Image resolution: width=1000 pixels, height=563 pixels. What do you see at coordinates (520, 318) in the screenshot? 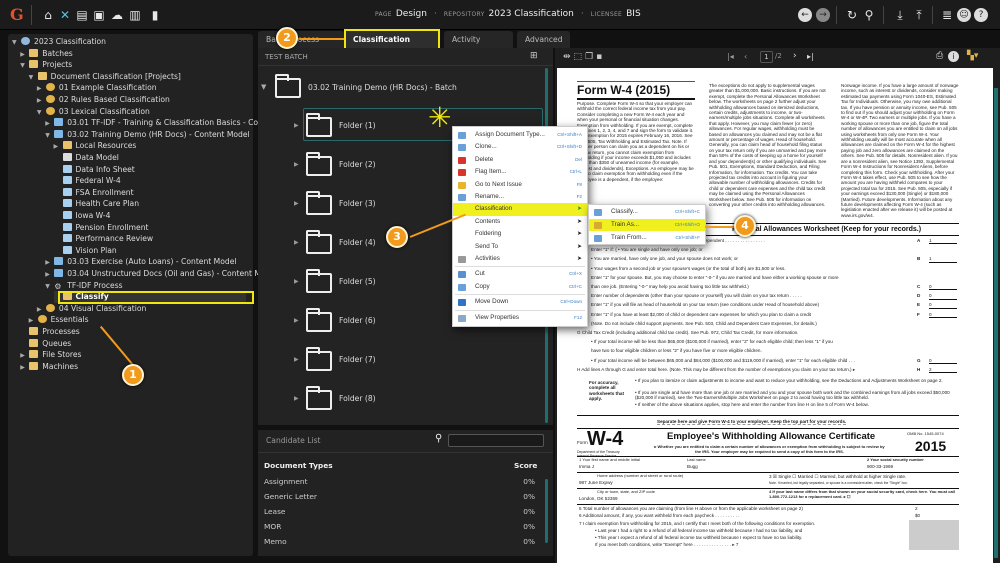
I see `menu-item: View Properties F12` at bounding box center [520, 318].